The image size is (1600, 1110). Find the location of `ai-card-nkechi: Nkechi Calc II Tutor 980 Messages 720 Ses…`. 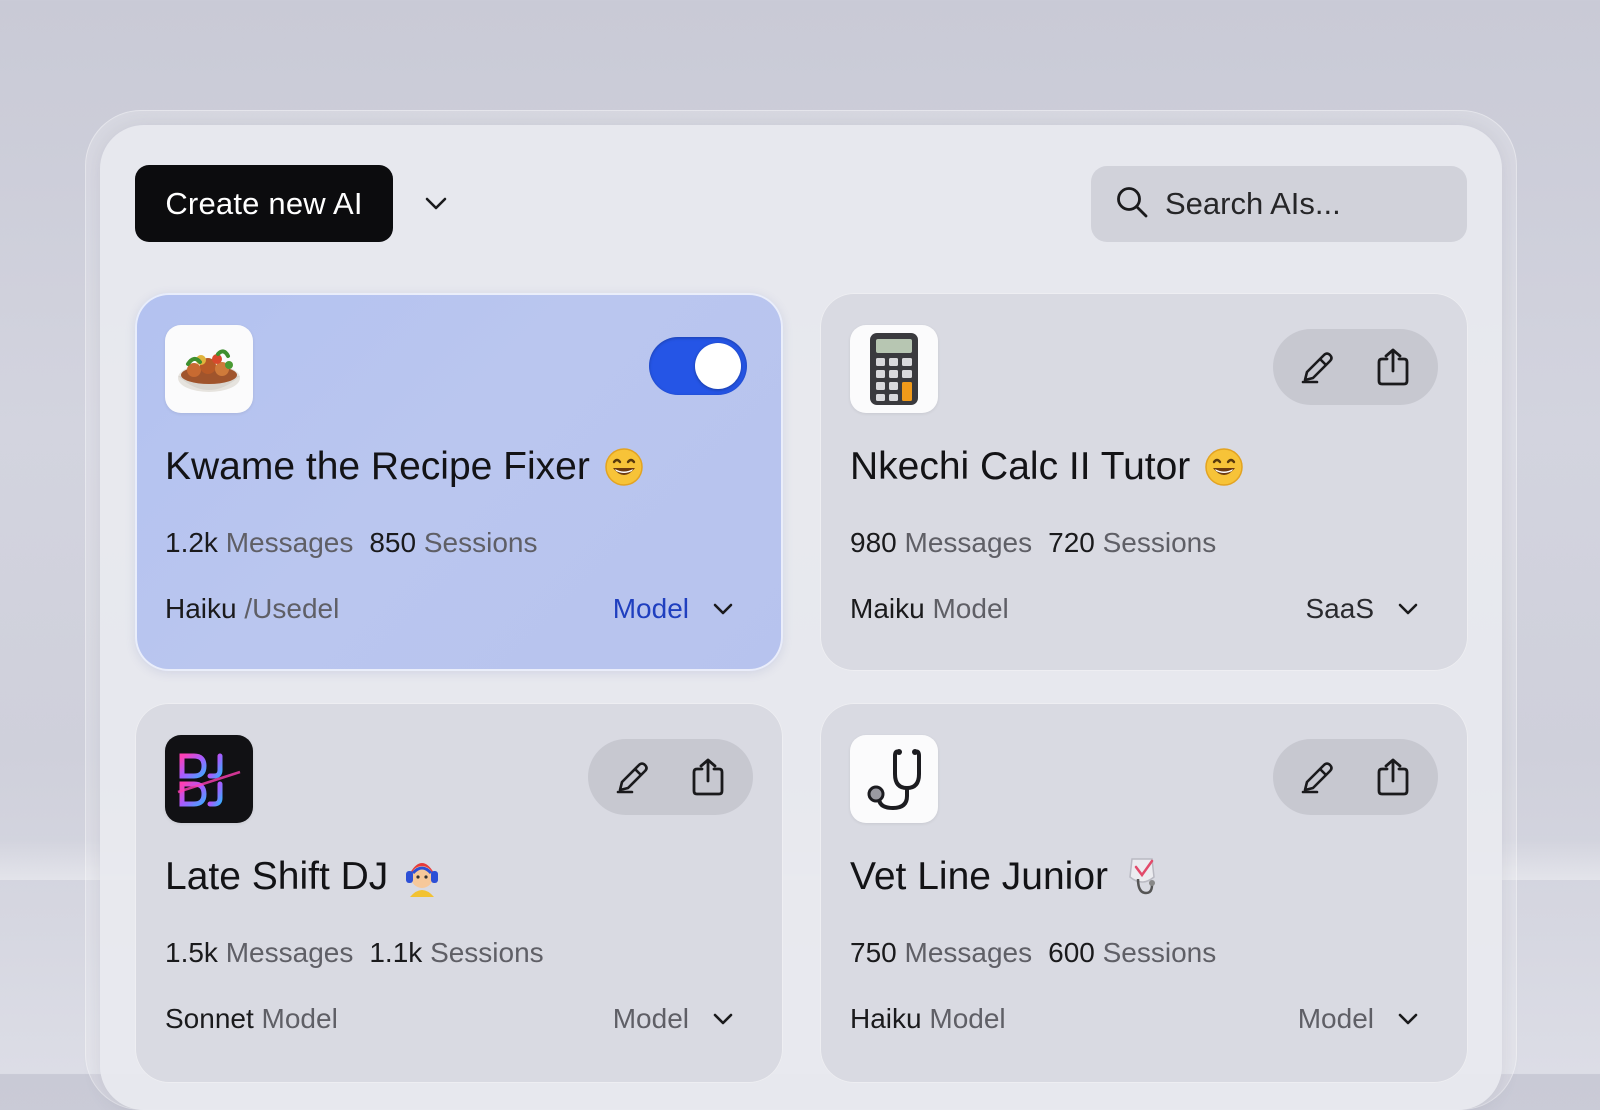

ai-card-nkechi: Nkechi Calc II Tutor 980 Messages 720 Ses… is located at coordinates (1144, 482).